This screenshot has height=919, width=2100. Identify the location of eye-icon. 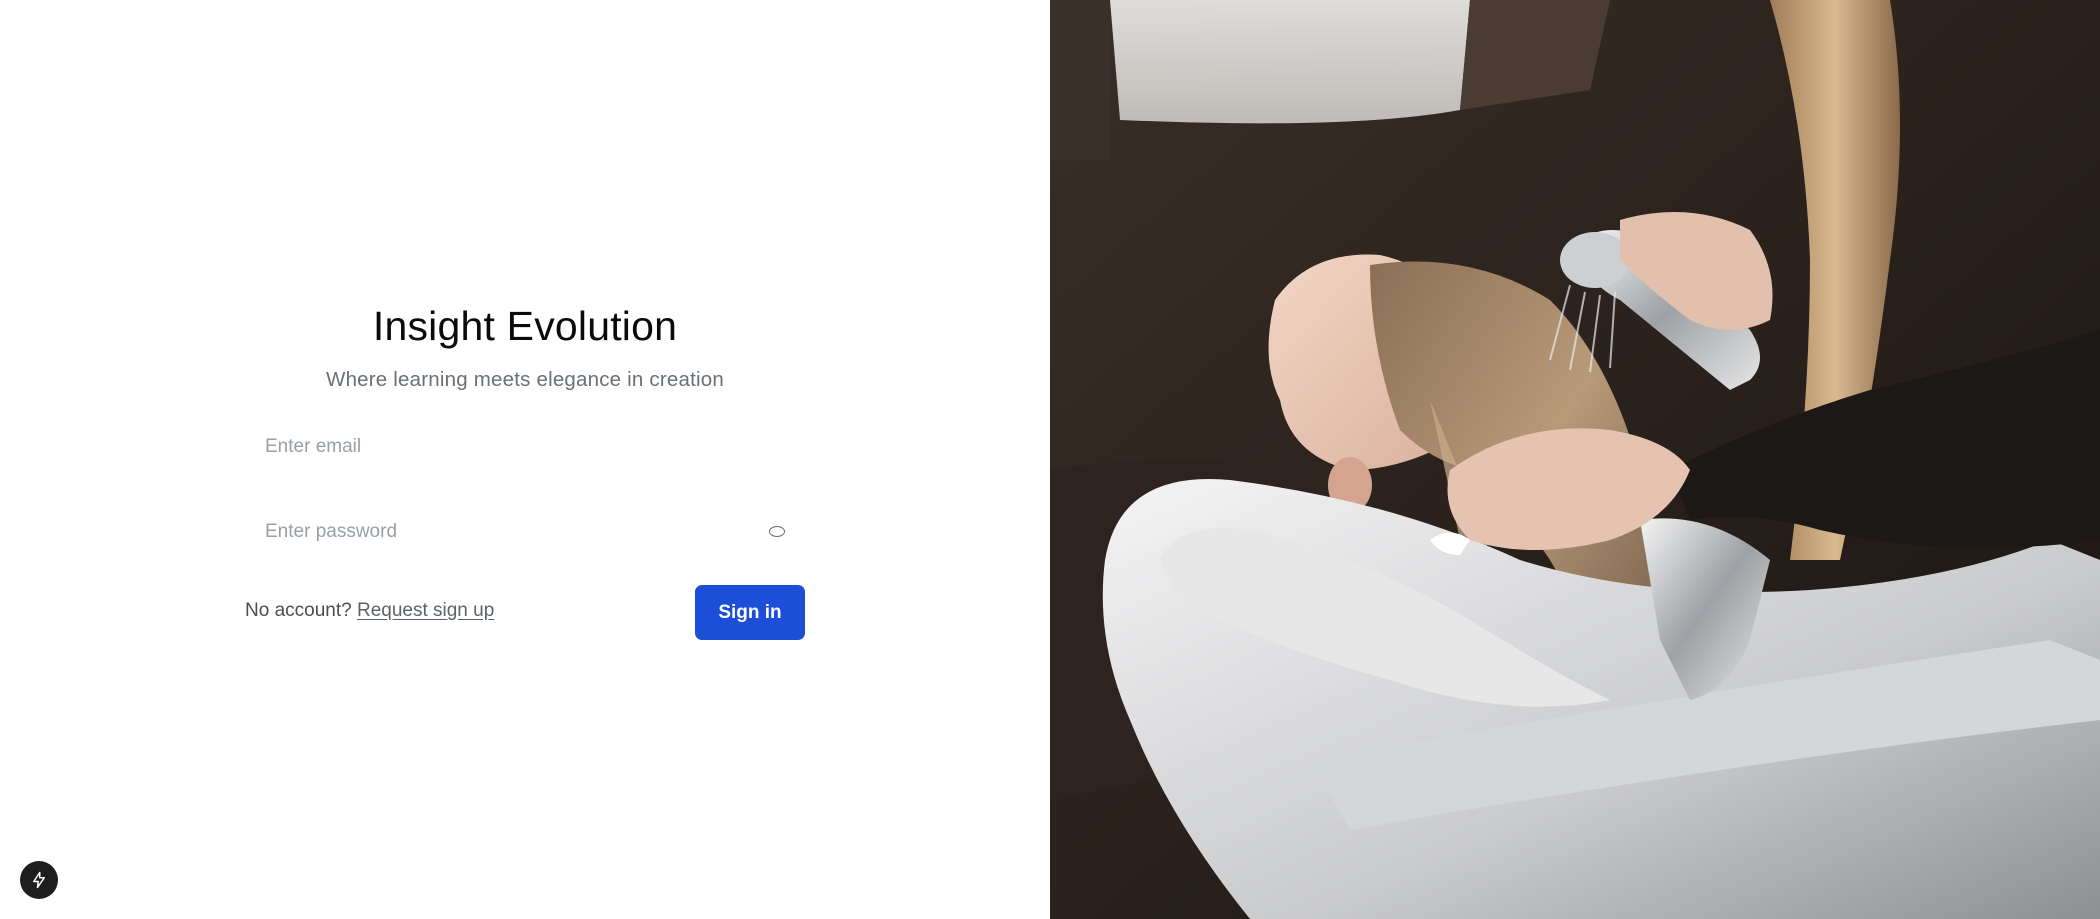
(777, 531).